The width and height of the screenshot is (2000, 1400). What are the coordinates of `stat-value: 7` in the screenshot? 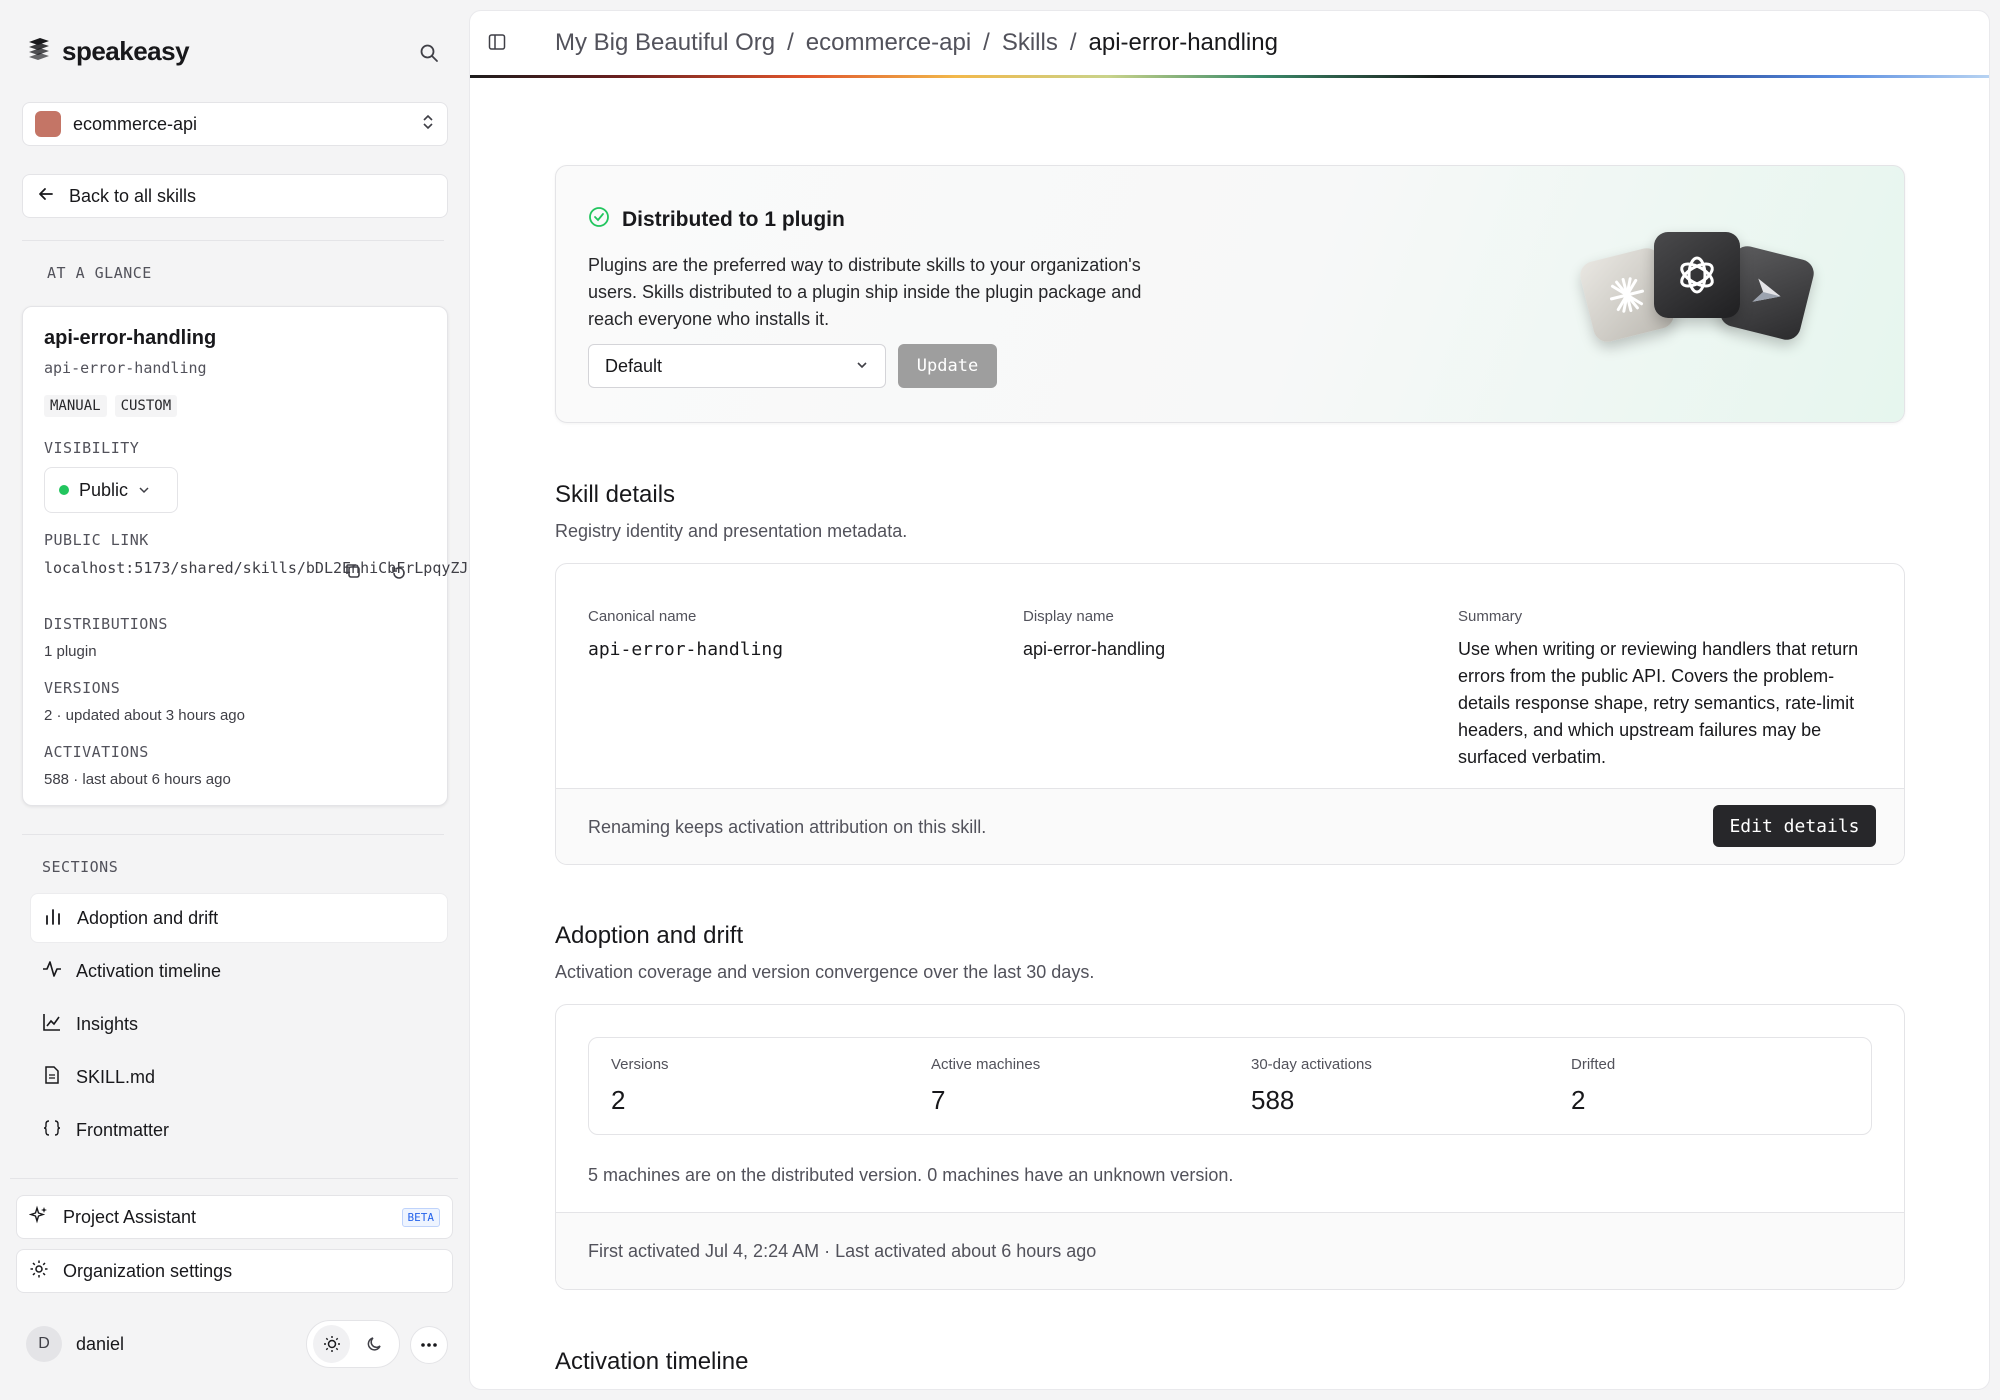 It's located at (938, 1100).